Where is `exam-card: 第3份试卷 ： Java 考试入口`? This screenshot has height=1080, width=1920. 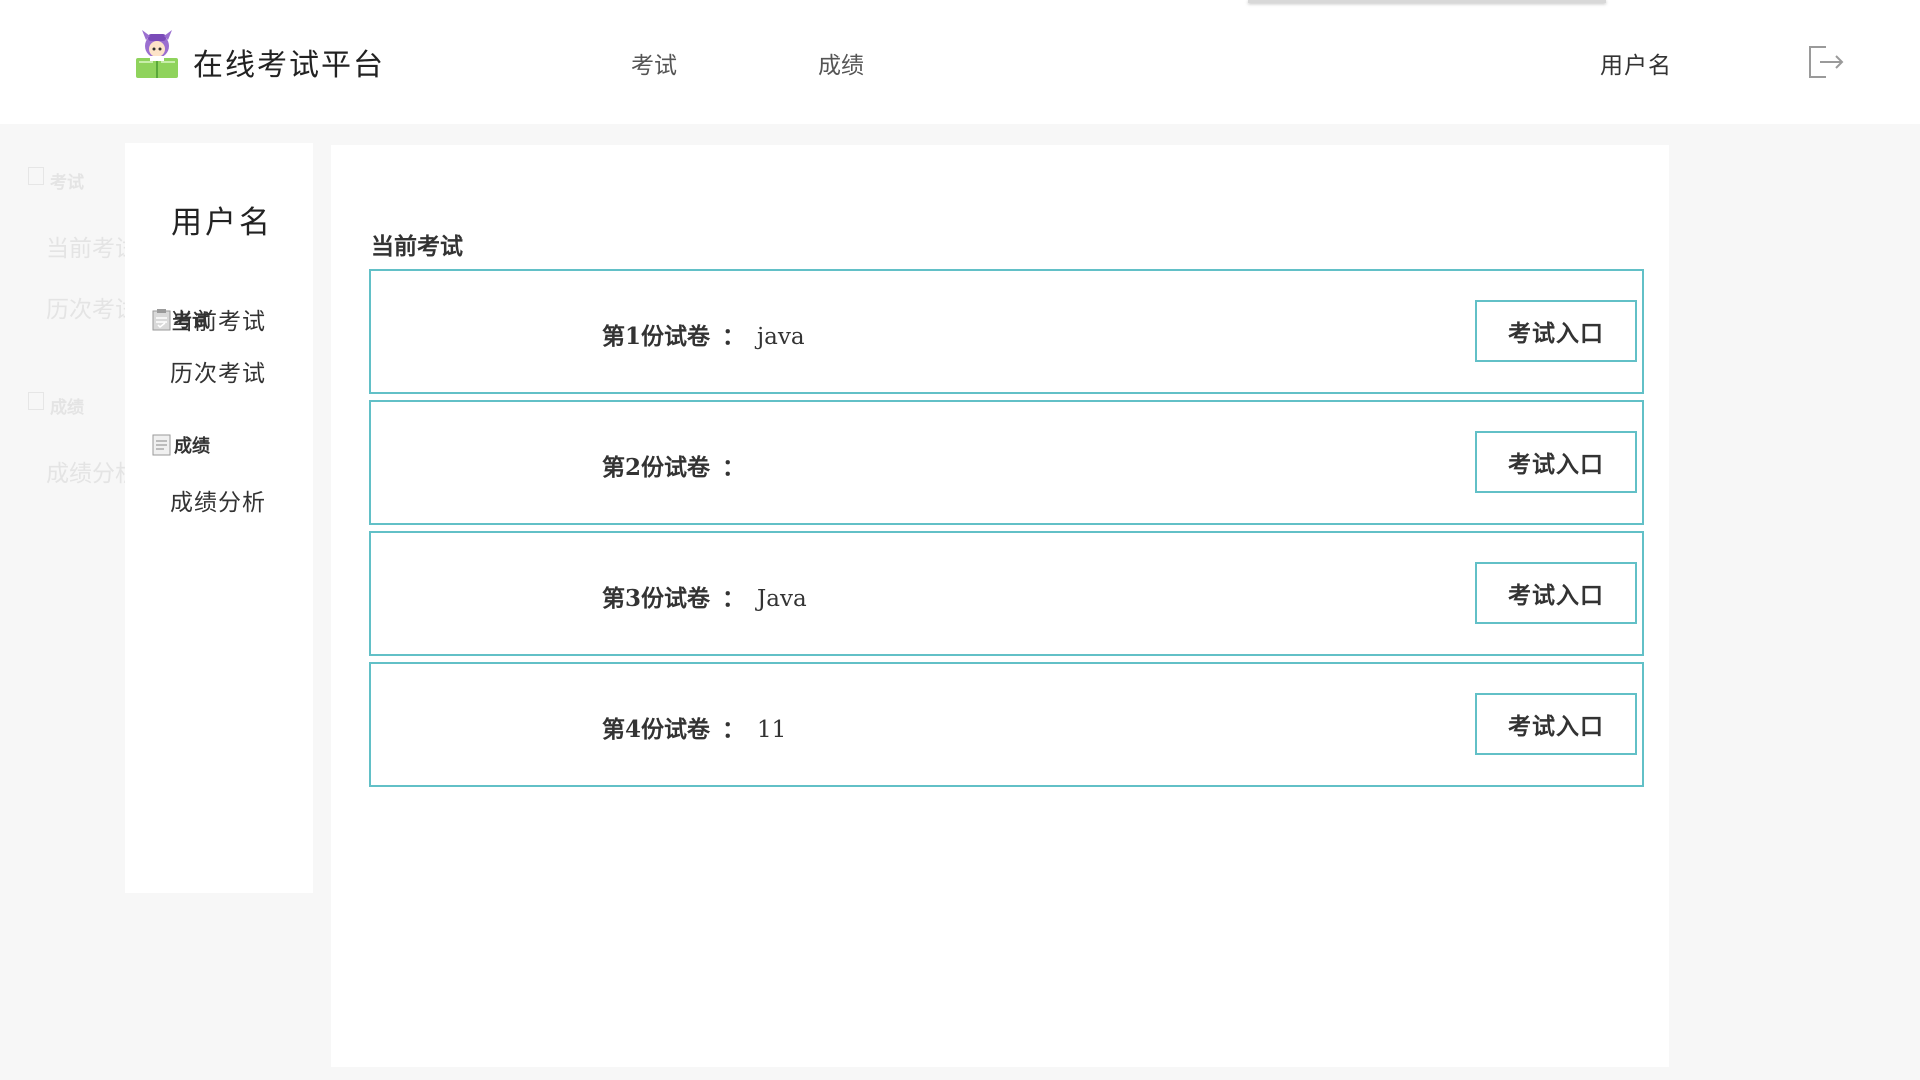 exam-card: 第3份试卷 ： Java 考试入口 is located at coordinates (1006, 593).